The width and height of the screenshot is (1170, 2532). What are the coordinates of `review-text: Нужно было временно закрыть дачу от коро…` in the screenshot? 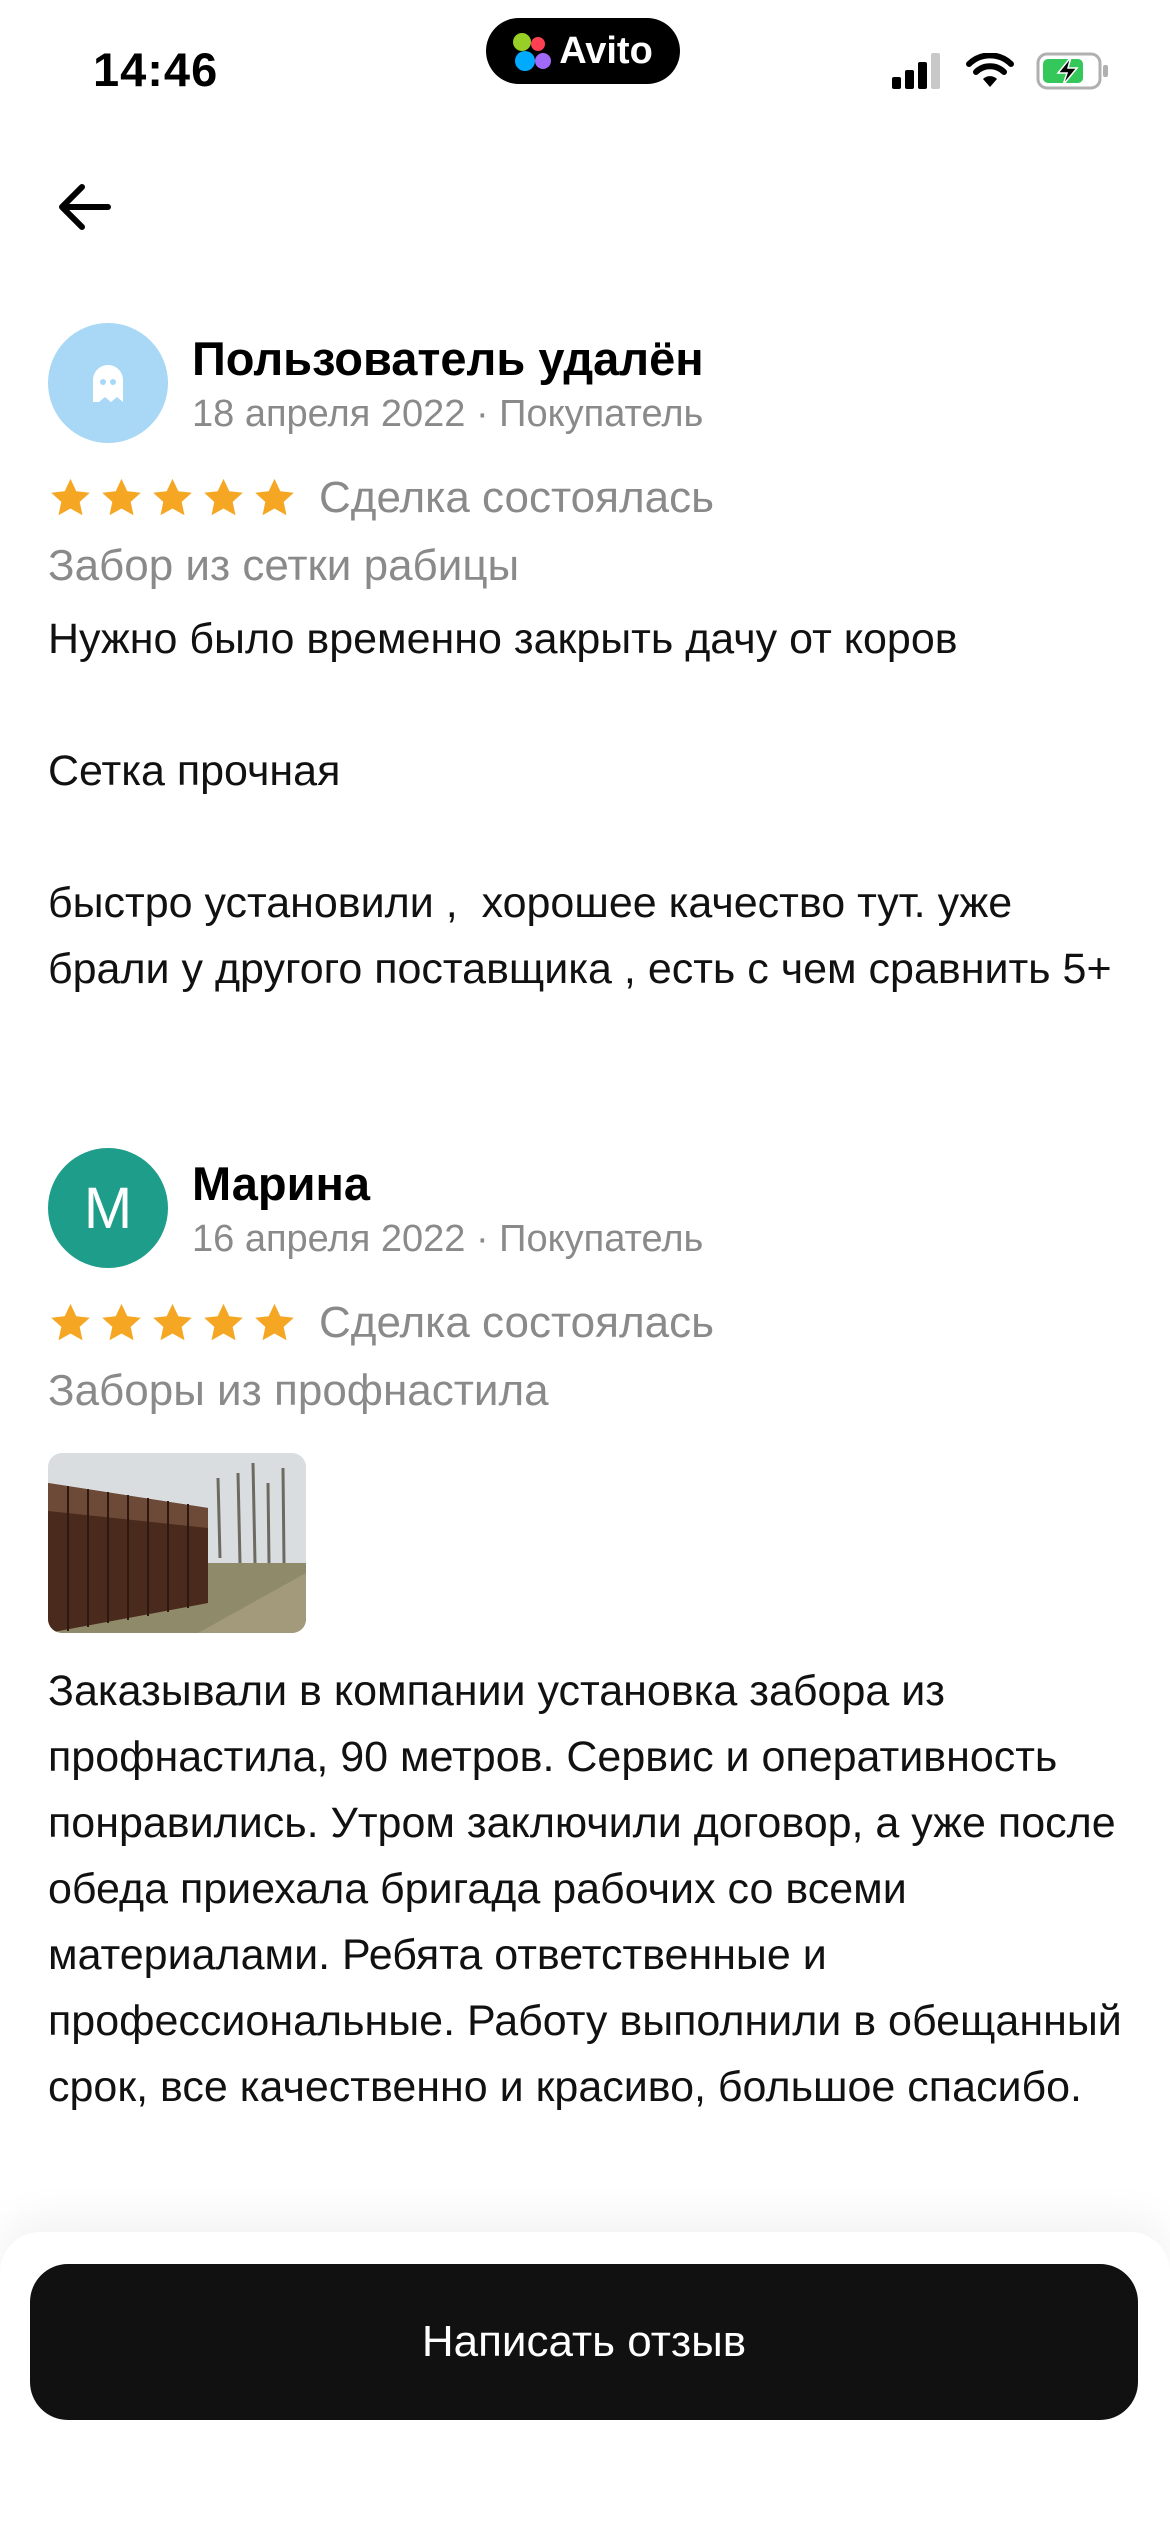 It's located at (580, 804).